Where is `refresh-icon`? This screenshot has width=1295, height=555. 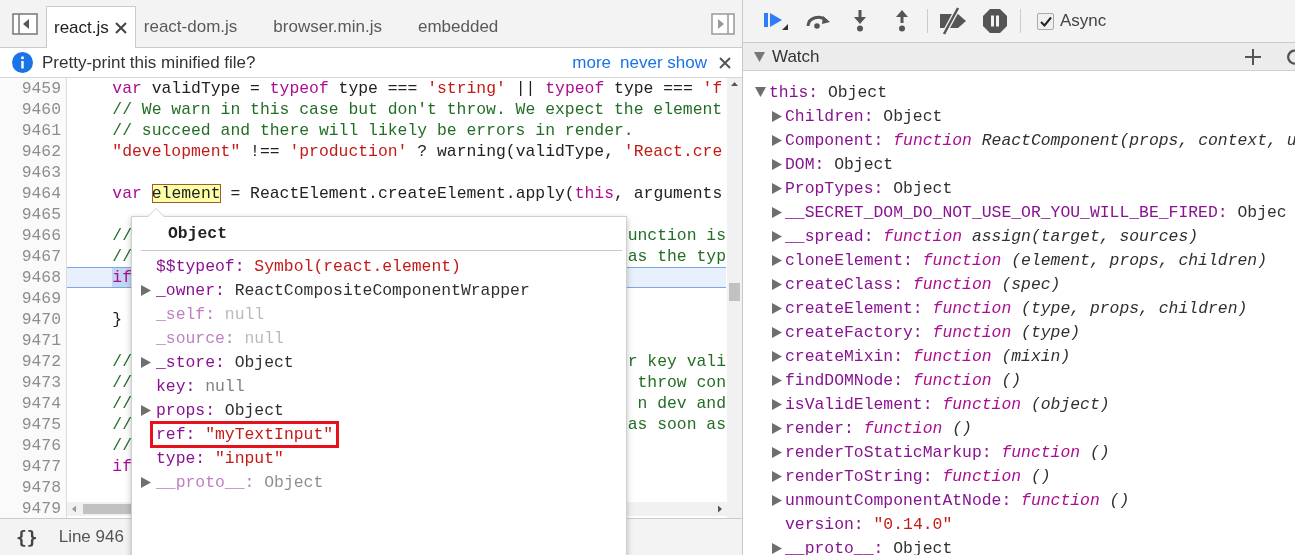
refresh-icon is located at coordinates (1290, 56).